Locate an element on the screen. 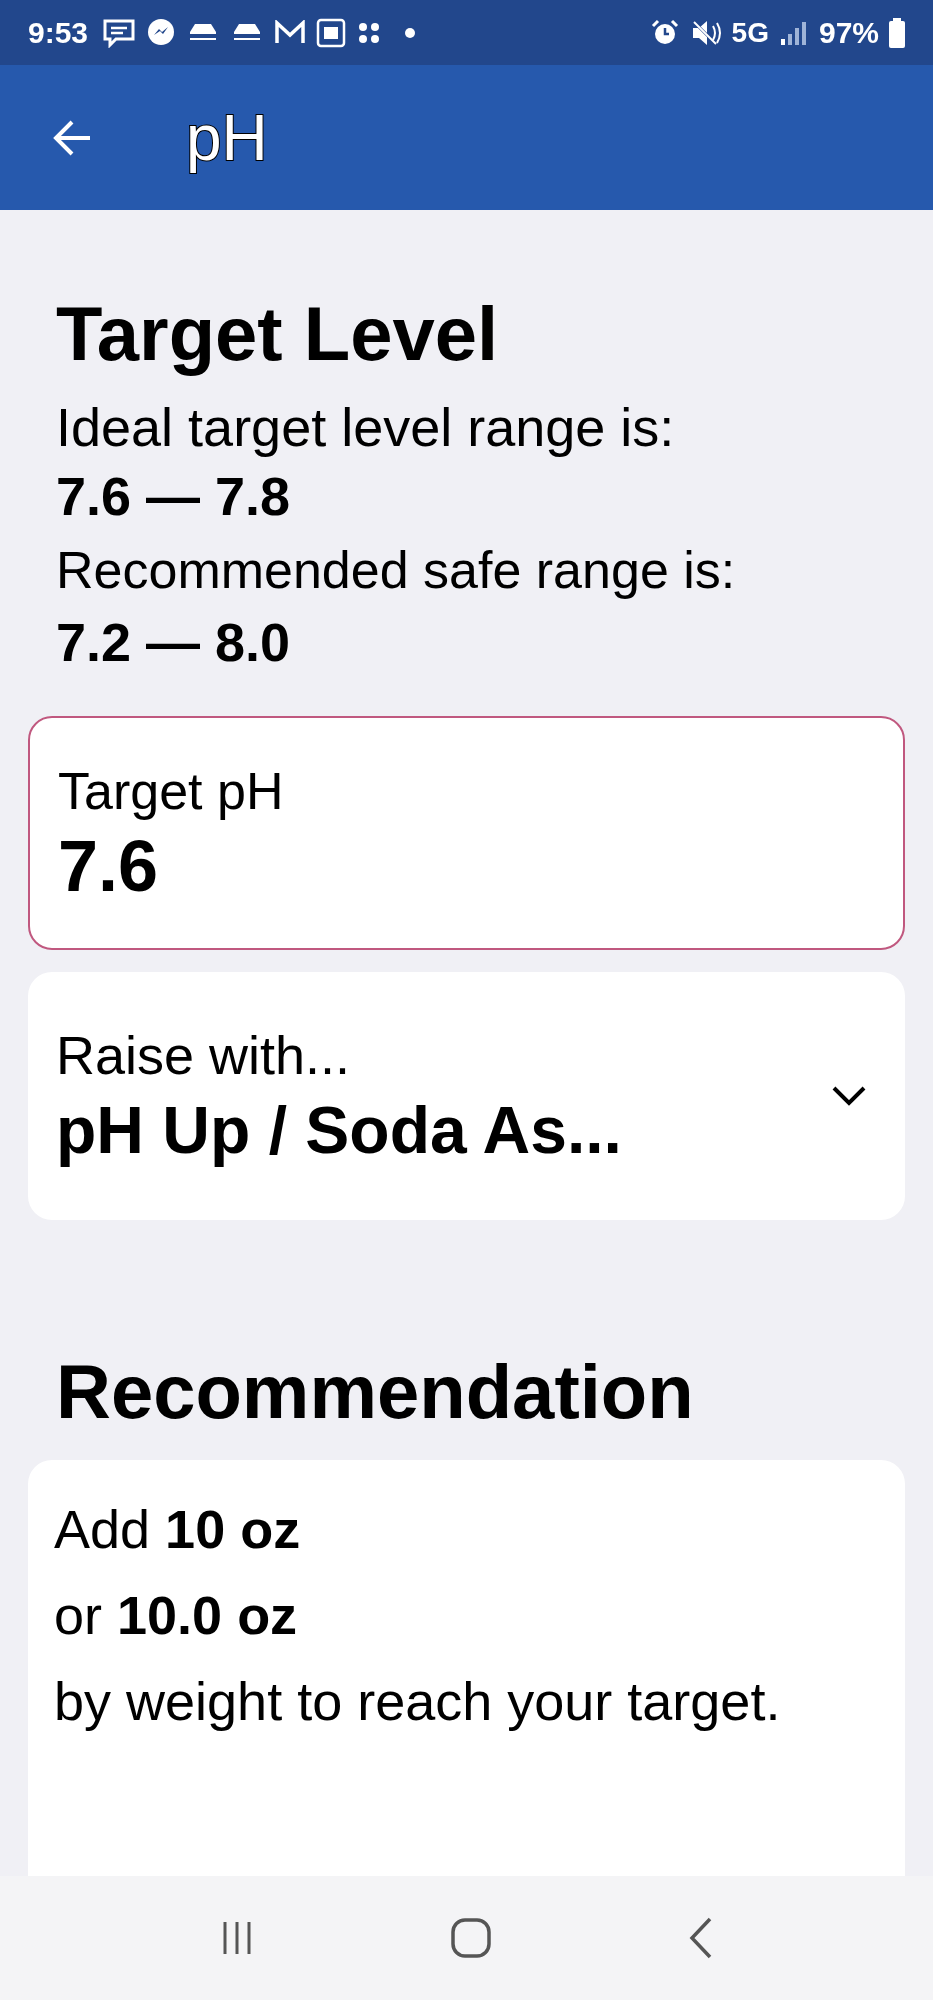  target-ph-field: Target pH 7.6 is located at coordinates (466, 833).